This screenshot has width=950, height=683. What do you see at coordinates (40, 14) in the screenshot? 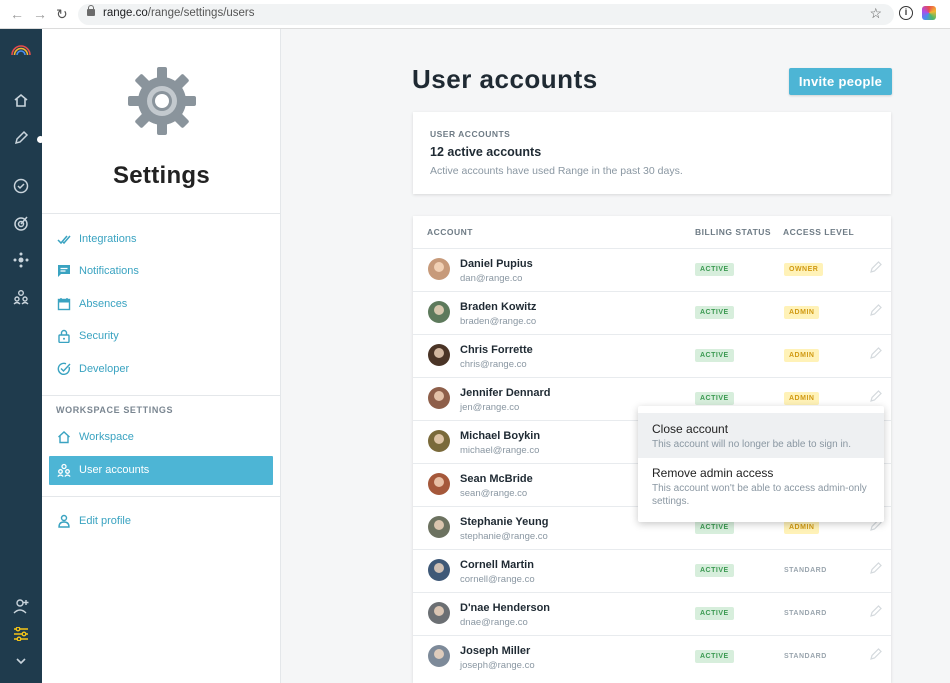
I see `forward-icon: →` at bounding box center [40, 14].